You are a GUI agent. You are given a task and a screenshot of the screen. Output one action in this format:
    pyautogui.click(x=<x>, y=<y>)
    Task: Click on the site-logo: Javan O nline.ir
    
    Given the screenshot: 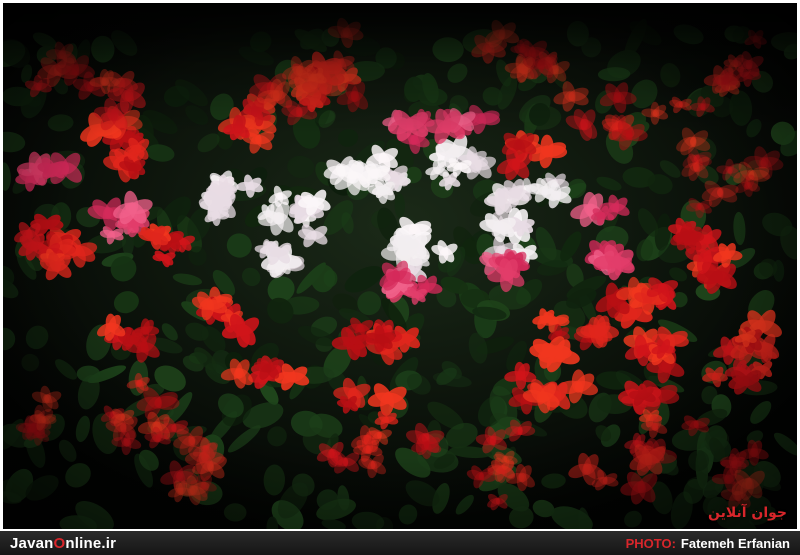 What is the action you would take?
    pyautogui.click(x=63, y=543)
    